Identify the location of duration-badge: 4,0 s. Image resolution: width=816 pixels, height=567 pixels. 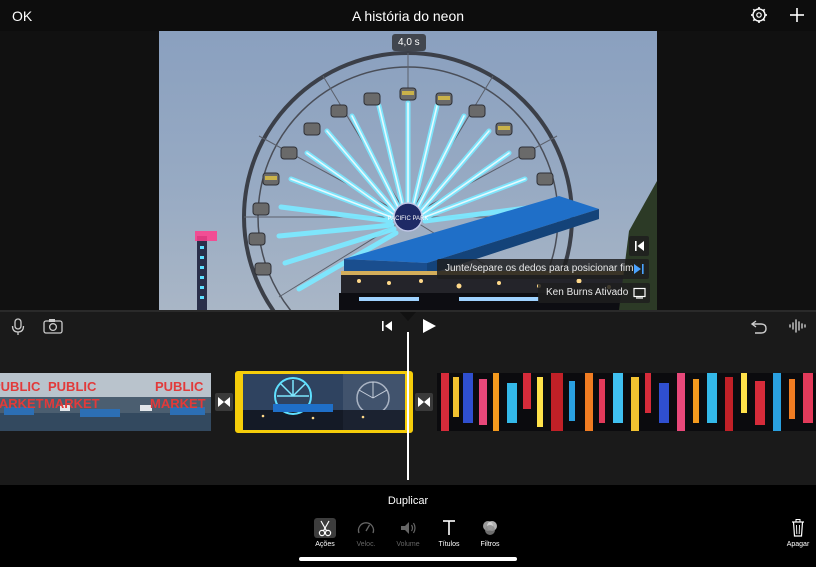
(409, 42).